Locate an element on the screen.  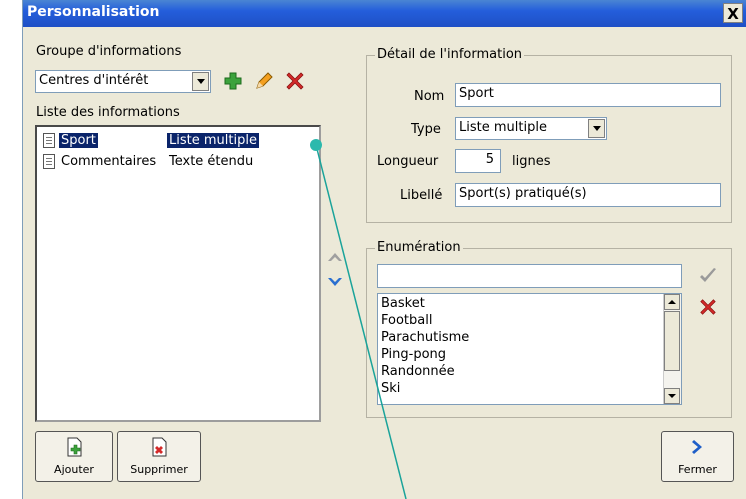
delete-entry-icon is located at coordinates (708, 307).